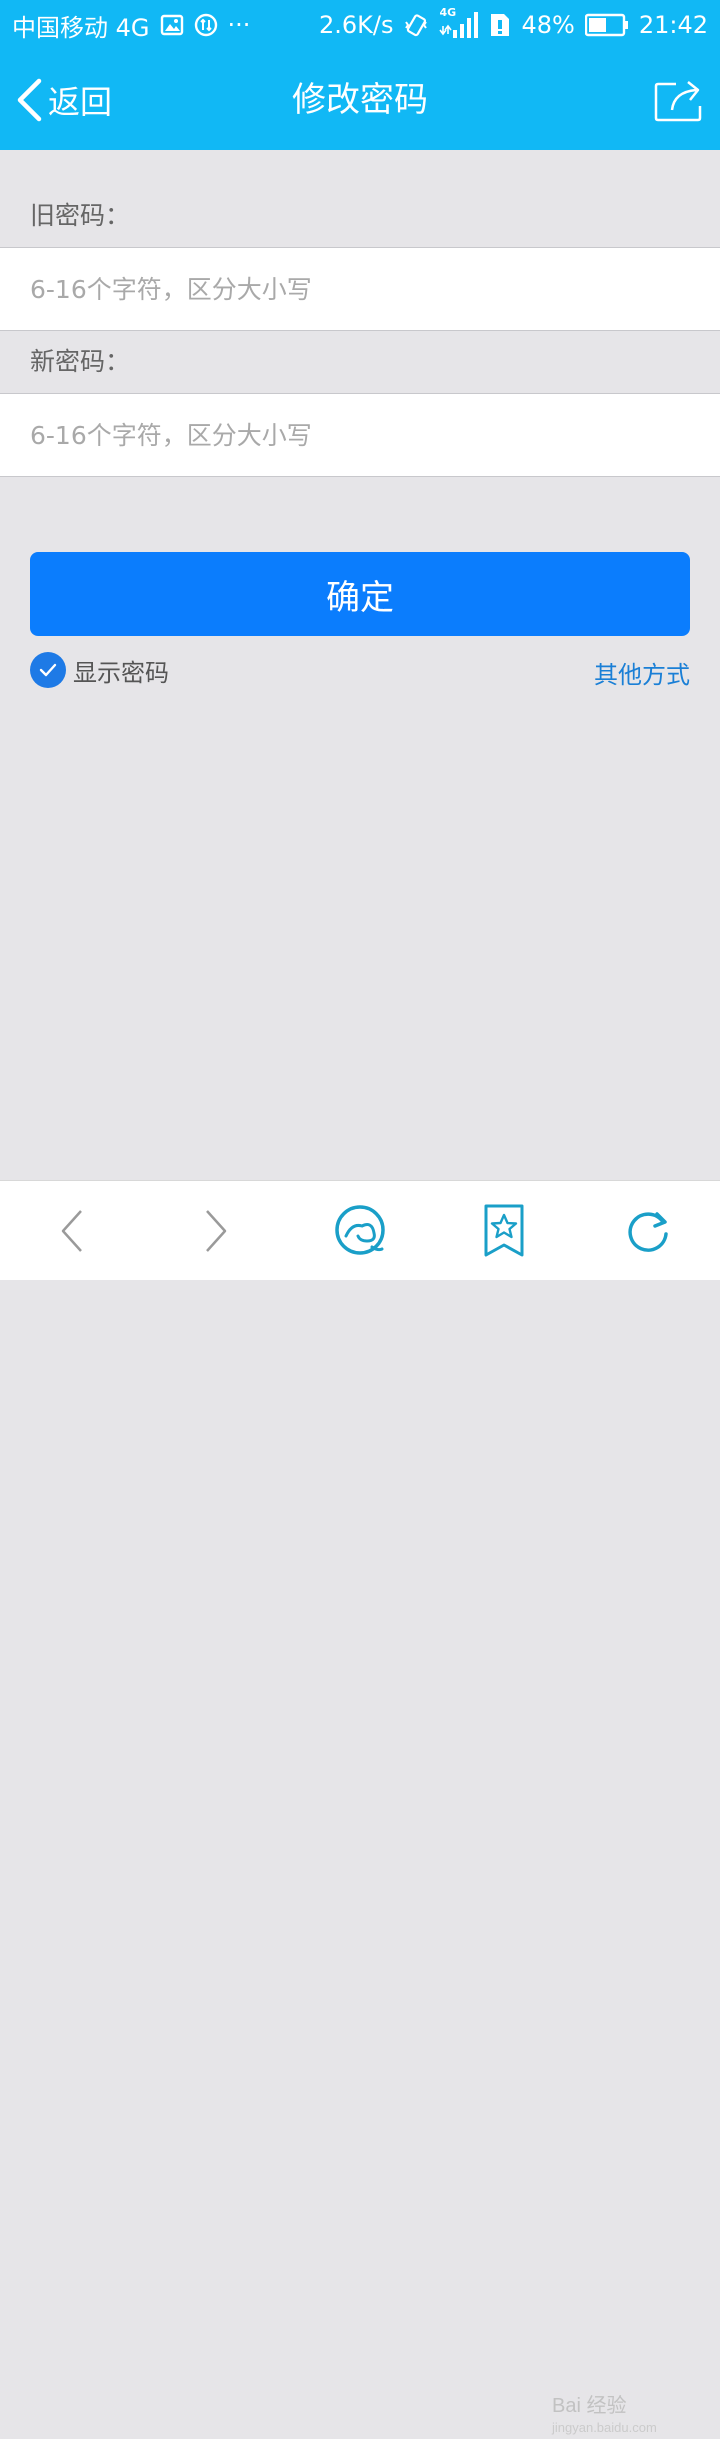 Image resolution: width=720 pixels, height=2439 pixels. What do you see at coordinates (121, 672) in the screenshot?
I see `show-password-label: 显示密码` at bounding box center [121, 672].